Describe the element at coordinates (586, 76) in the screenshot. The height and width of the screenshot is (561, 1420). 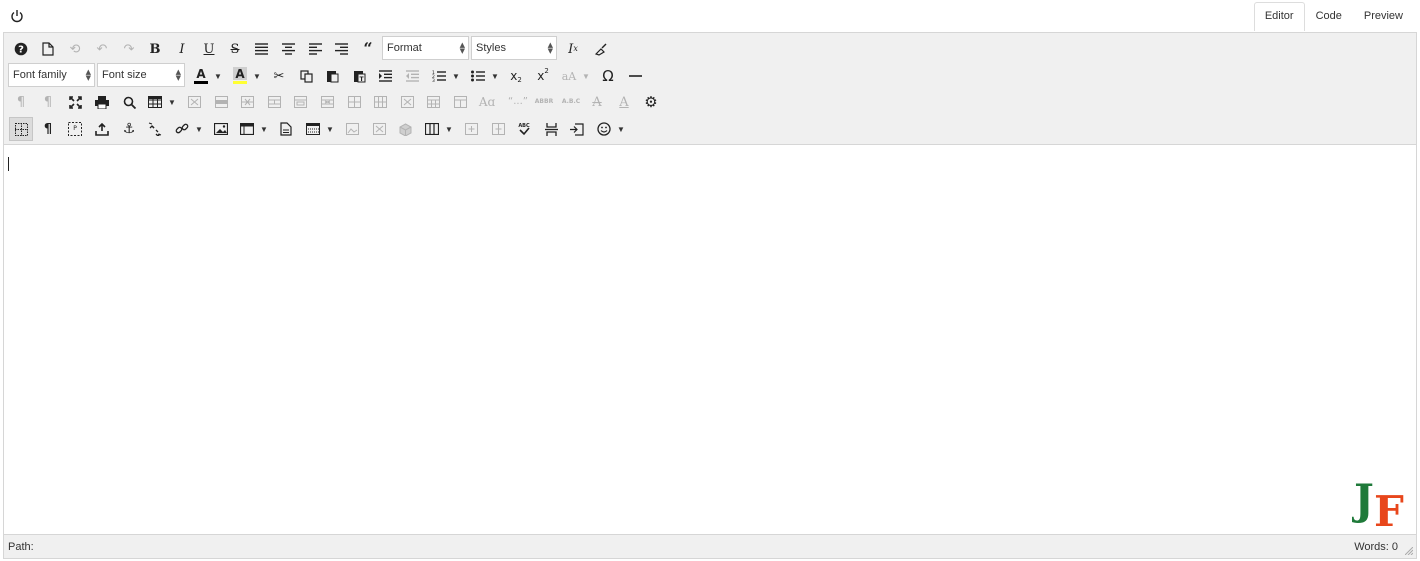
I see `case-change-dropdown-icon: ▼` at that location.